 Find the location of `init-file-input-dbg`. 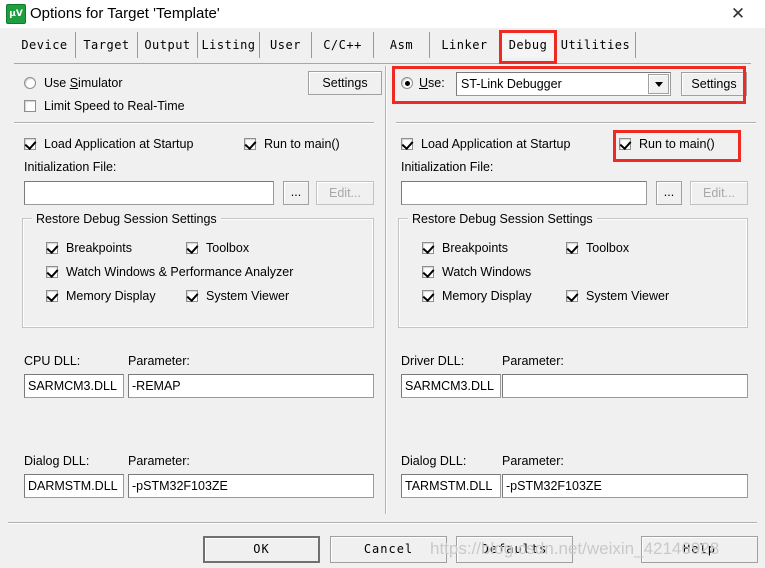

init-file-input-dbg is located at coordinates (524, 193).